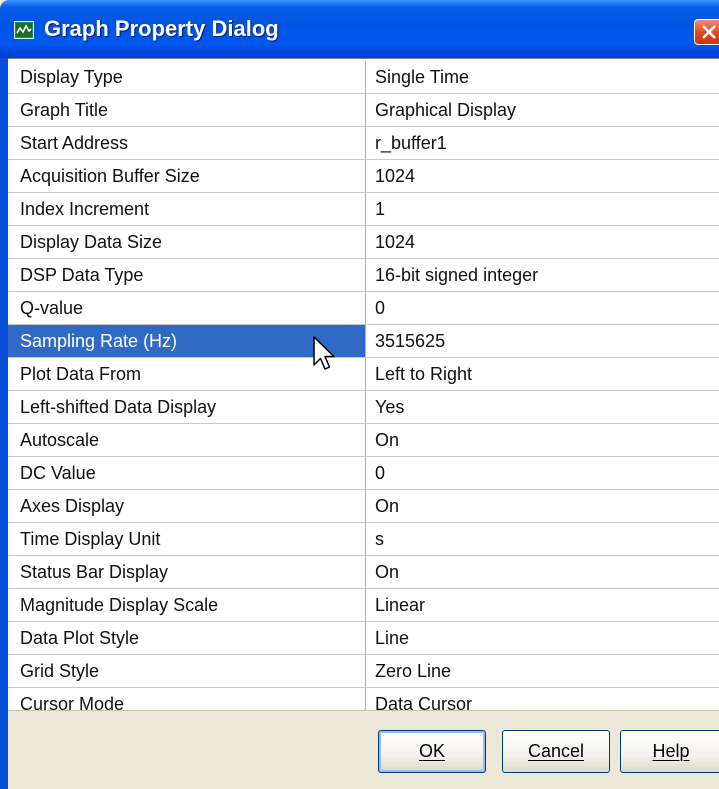 This screenshot has height=789, width=719. Describe the element at coordinates (325, 357) in the screenshot. I see `mouse-pointer-icon` at that location.